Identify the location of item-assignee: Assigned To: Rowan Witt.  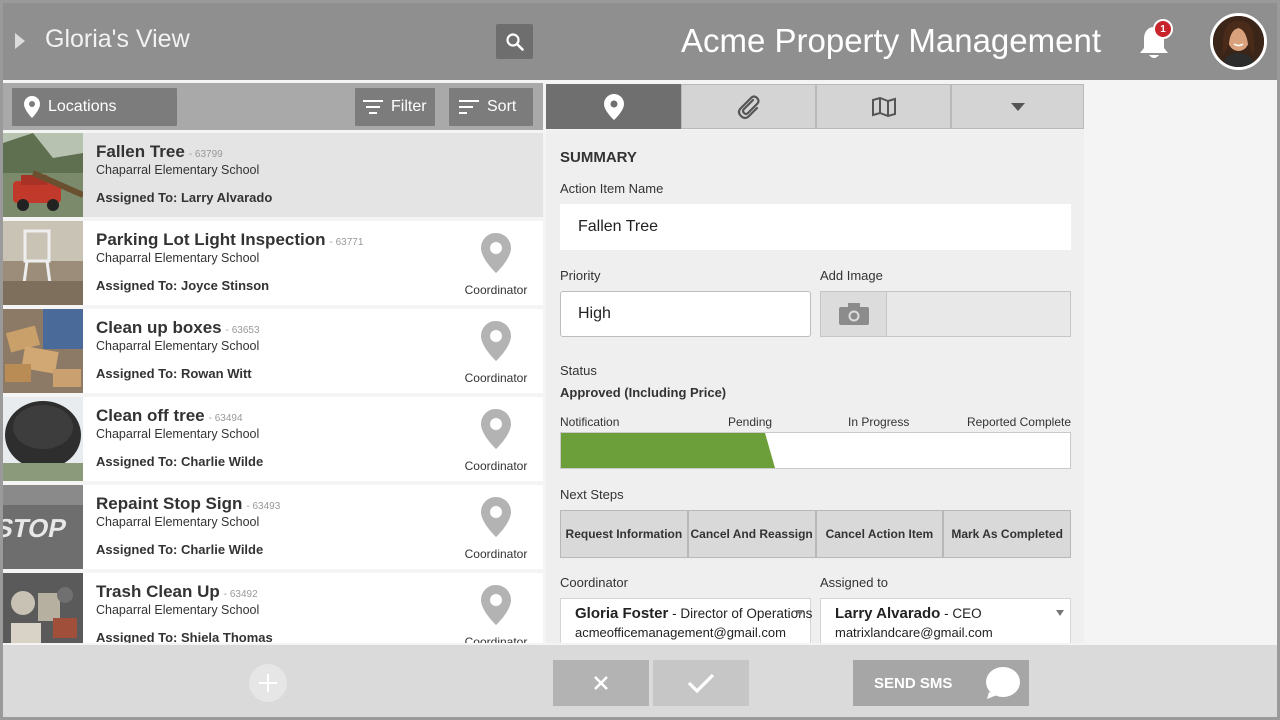
(174, 373).